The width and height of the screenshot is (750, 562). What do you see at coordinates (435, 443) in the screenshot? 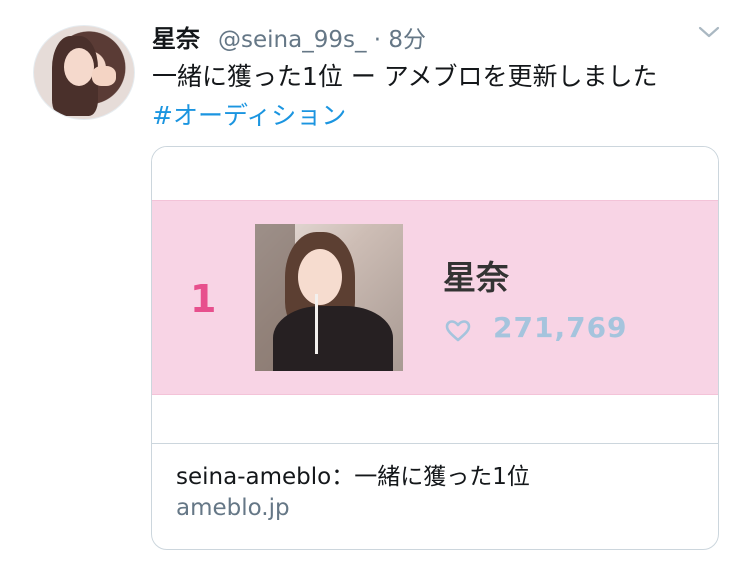
I see `card-divider` at bounding box center [435, 443].